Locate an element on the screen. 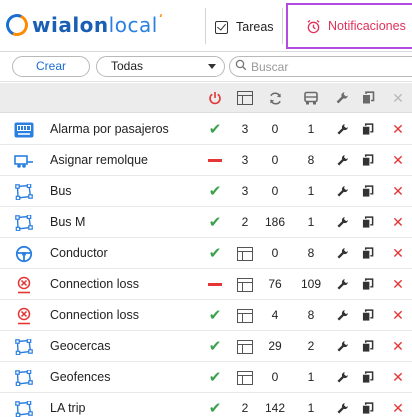  notification-type-select-value: Todas is located at coordinates (127, 66).